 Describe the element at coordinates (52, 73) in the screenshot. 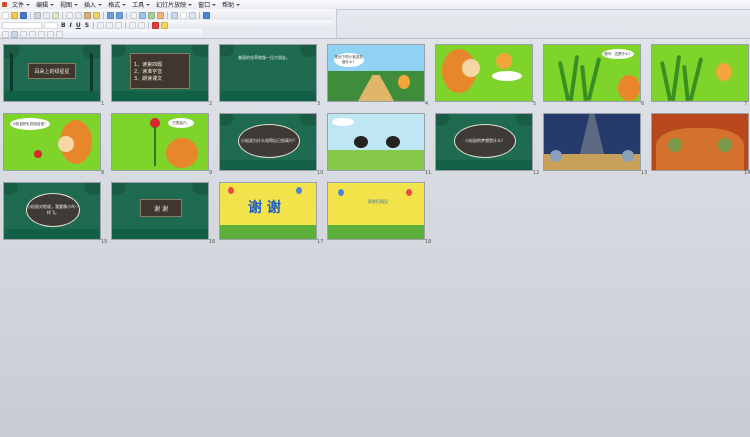

I see `slide-thumbnail: 耳朵上的绿星星` at that location.